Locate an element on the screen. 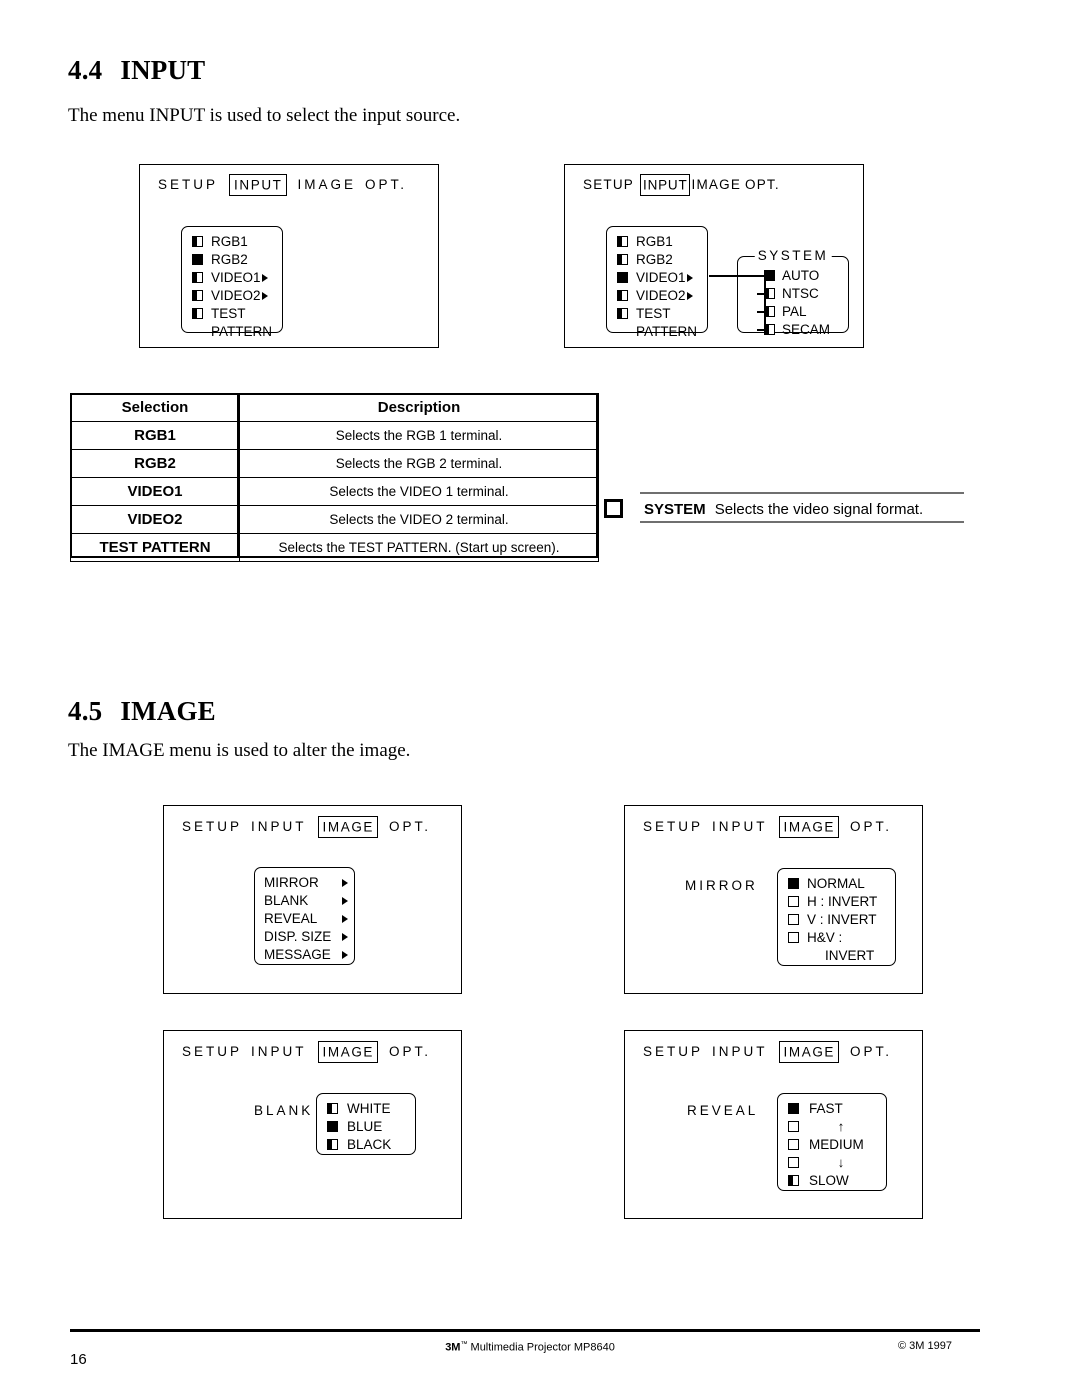 This screenshot has height=1397, width=1080. list-item: NORMAL is located at coordinates (826, 884).